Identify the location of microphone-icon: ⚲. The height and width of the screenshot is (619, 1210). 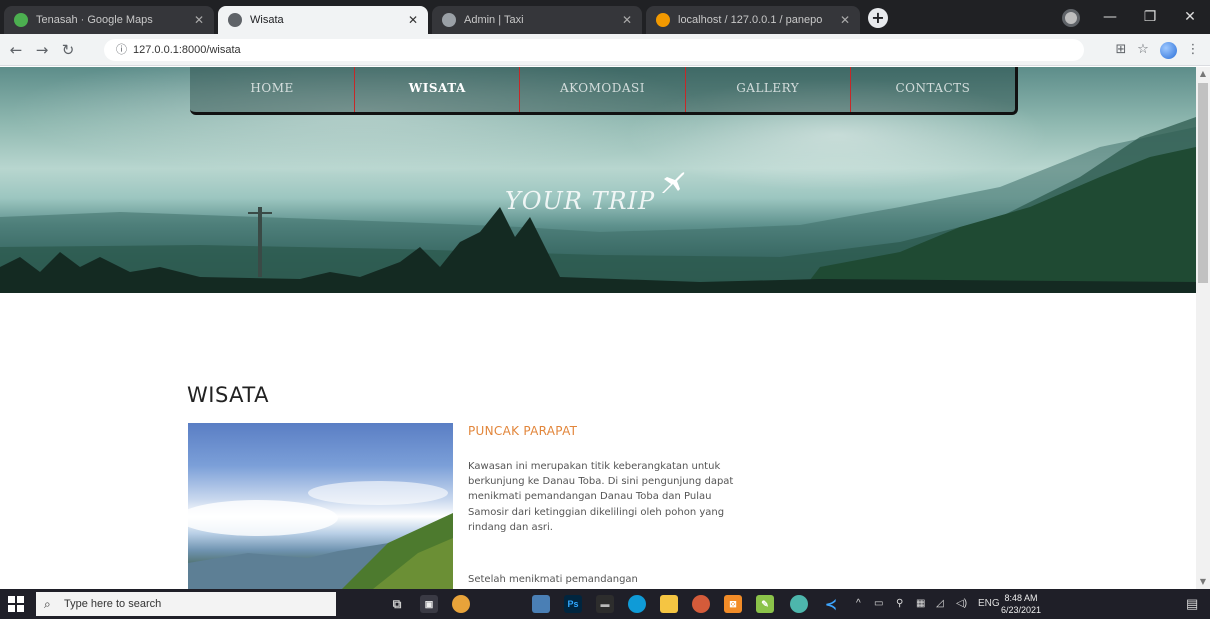
(899, 604).